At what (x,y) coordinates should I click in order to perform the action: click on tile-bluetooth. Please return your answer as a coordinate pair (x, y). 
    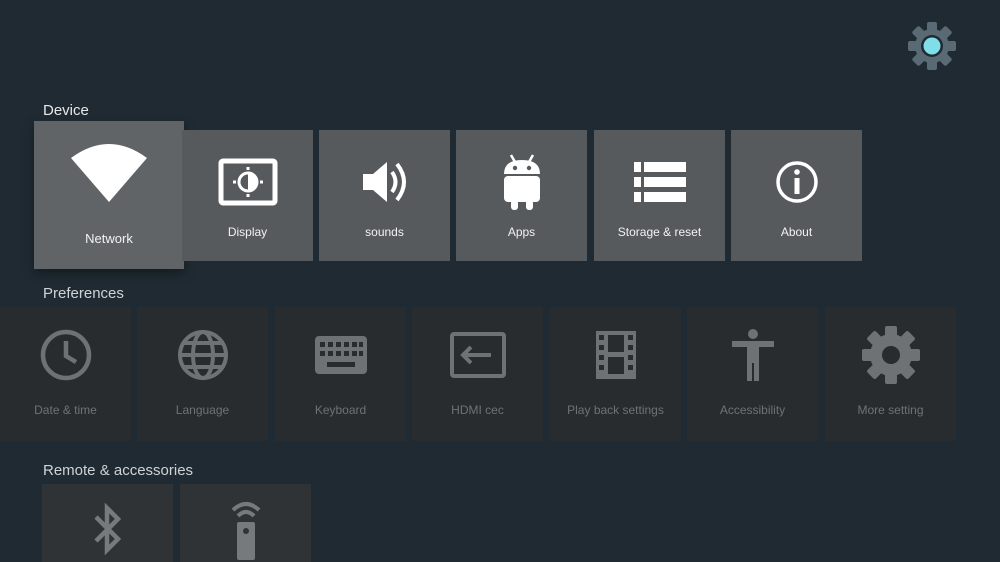
    Looking at the image, I should click on (107, 523).